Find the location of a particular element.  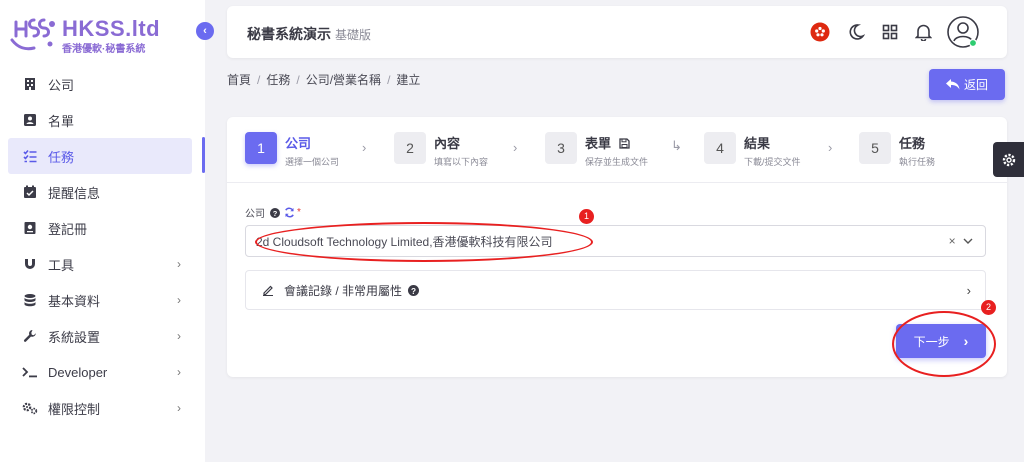

step-content: 2 內容 填寫以下內容 is located at coordinates (441, 149).